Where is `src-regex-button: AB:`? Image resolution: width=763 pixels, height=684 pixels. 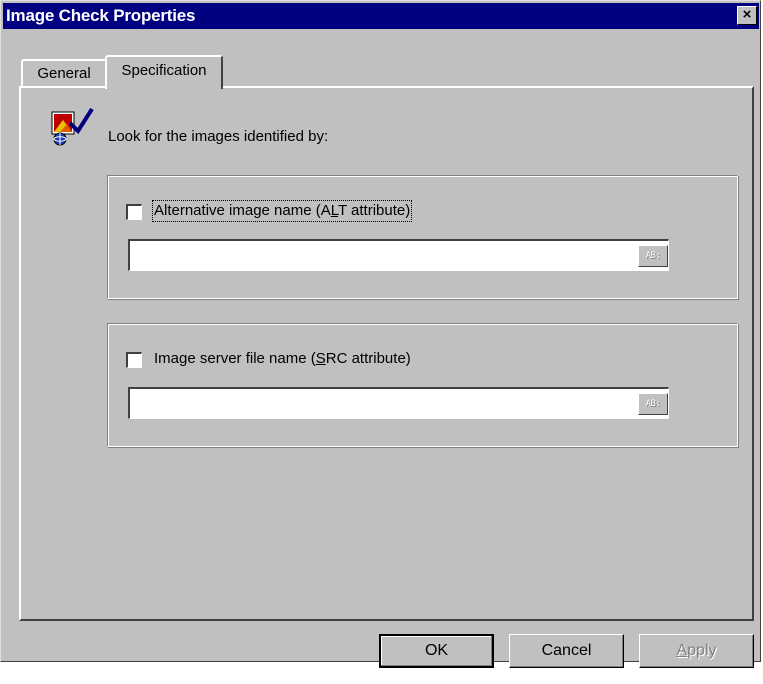 src-regex-button: AB: is located at coordinates (653, 404).